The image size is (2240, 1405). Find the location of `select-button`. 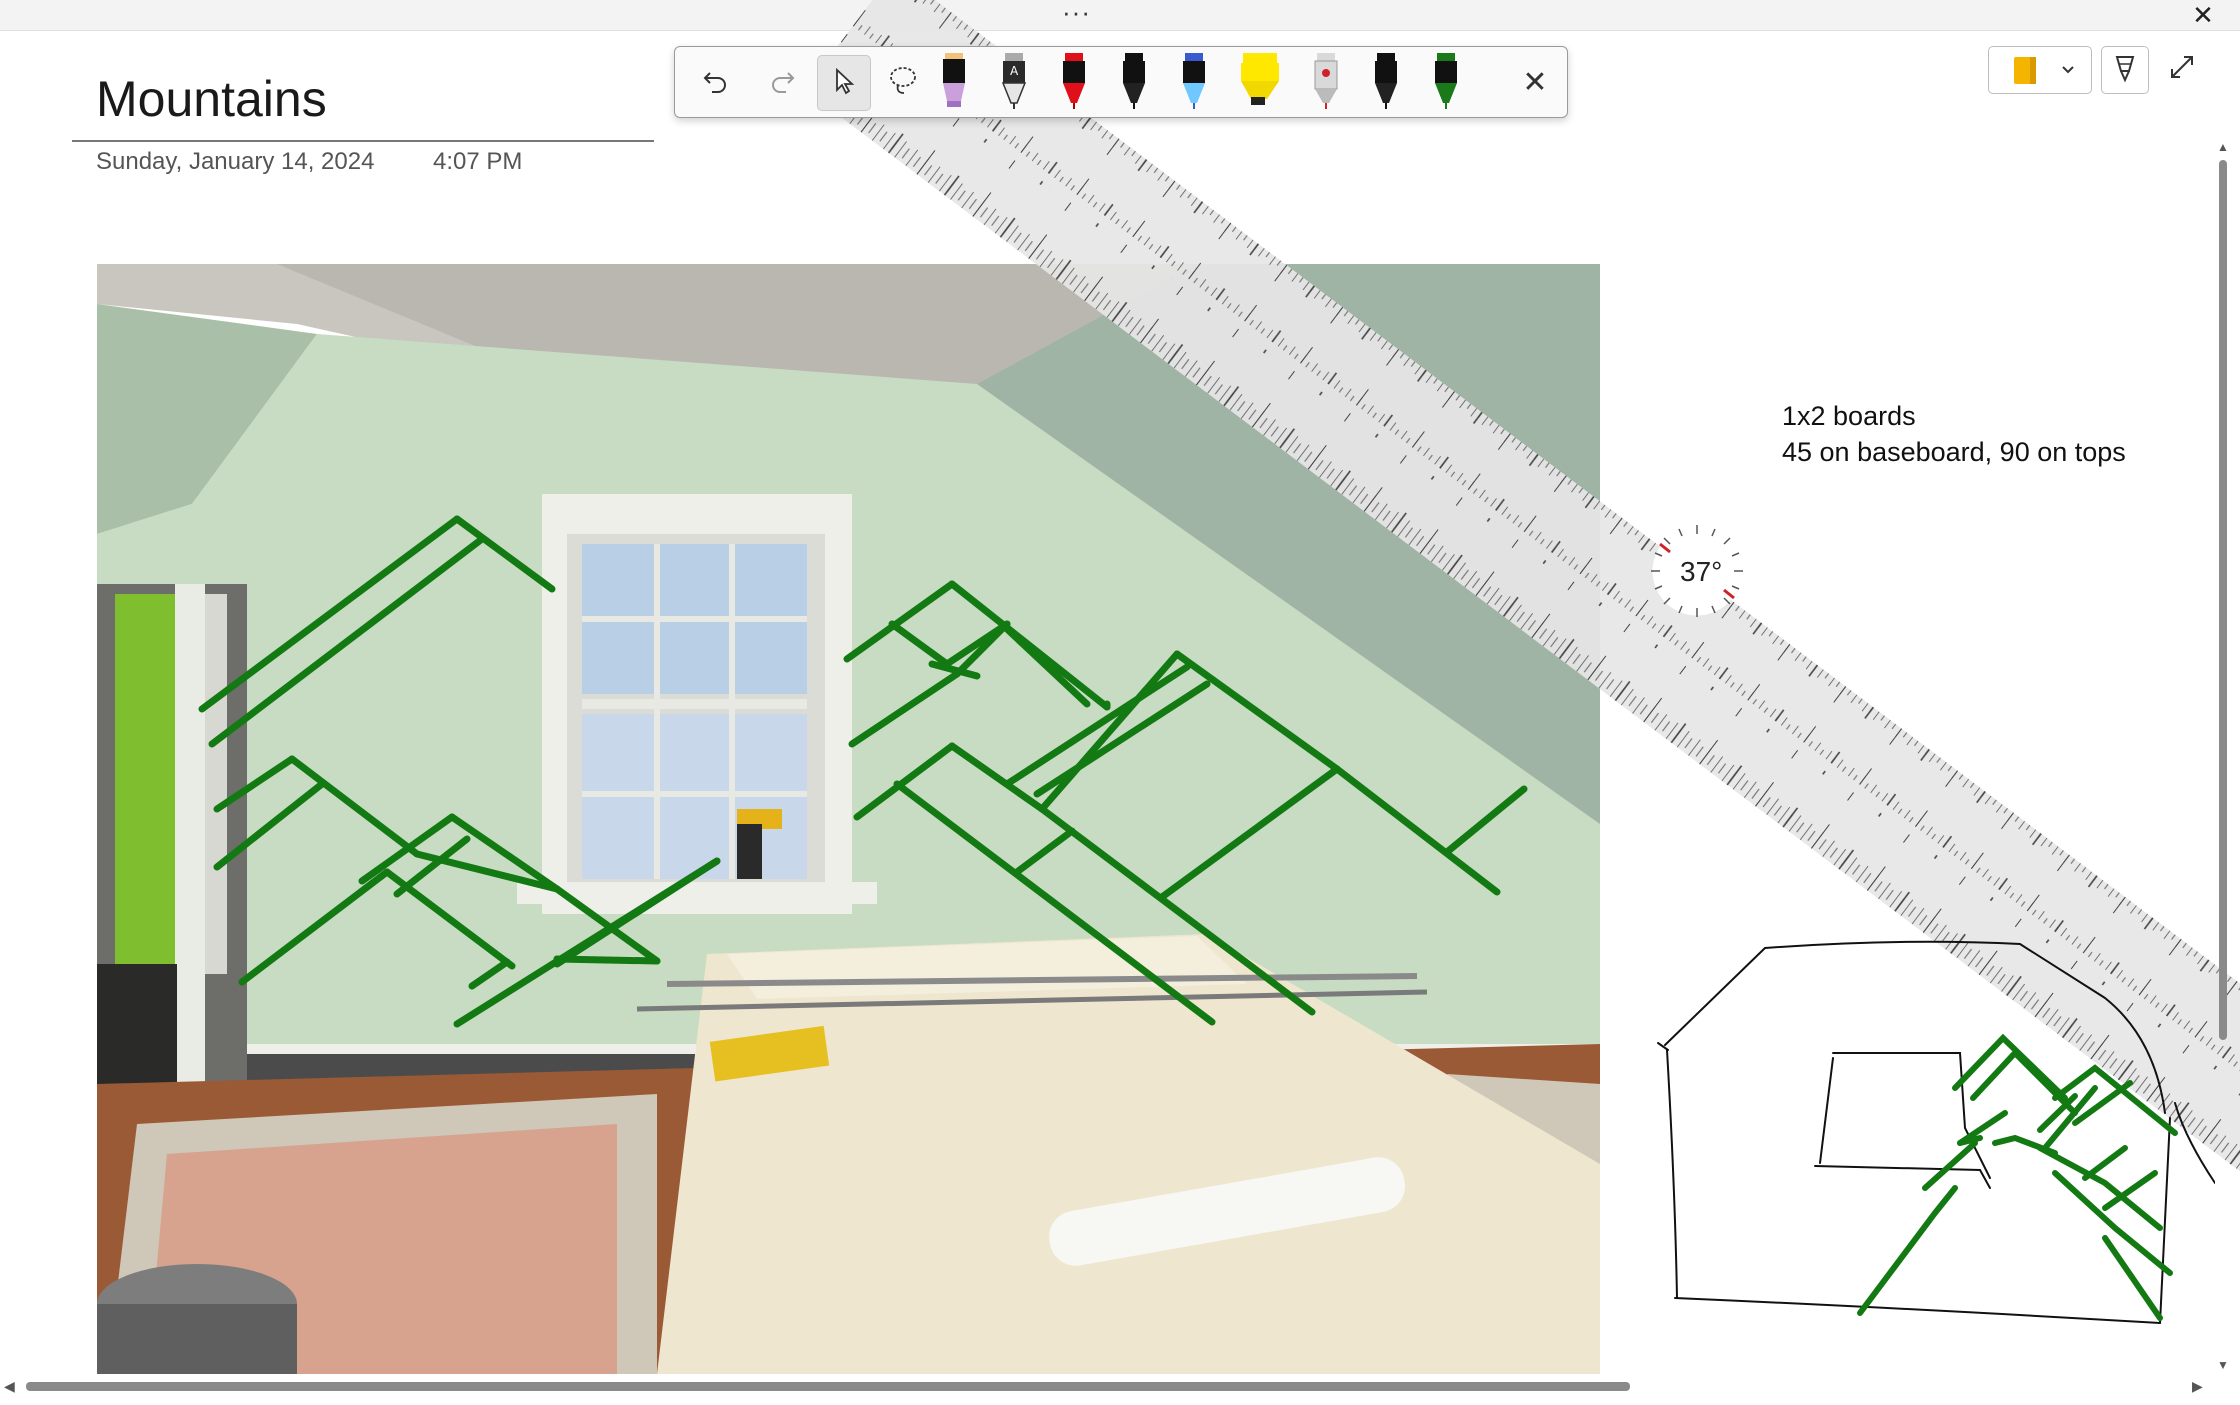

select-button is located at coordinates (844, 83).